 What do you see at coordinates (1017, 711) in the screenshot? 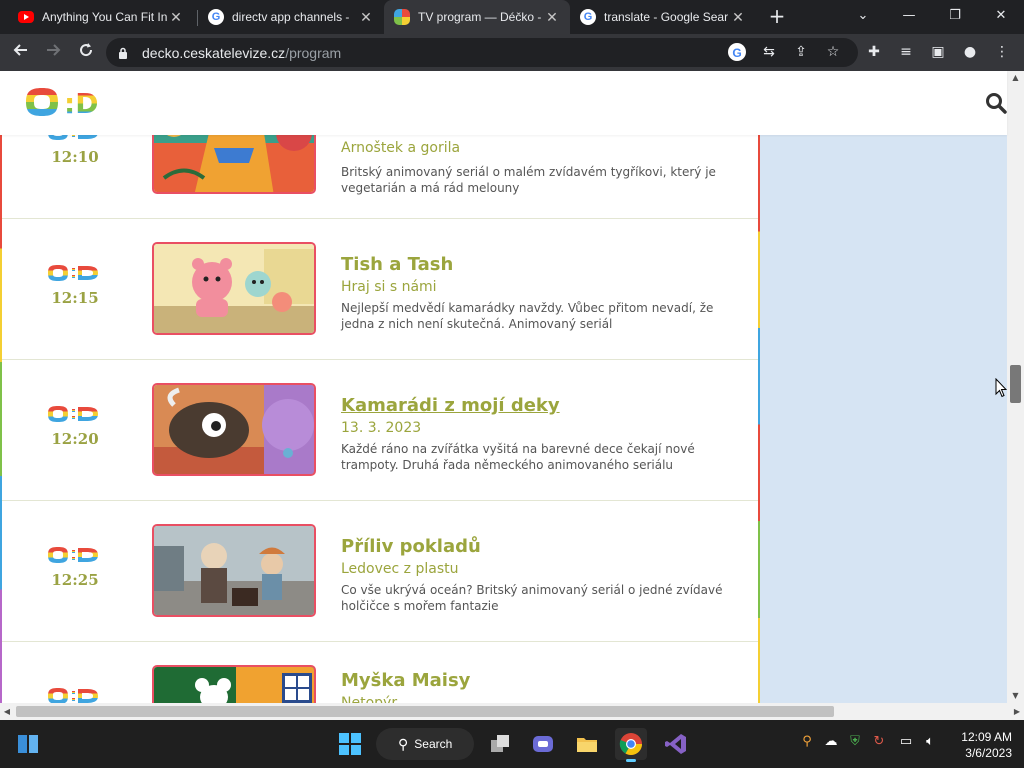
I see `scroll-right-arrow-icon: ▶` at bounding box center [1017, 711].